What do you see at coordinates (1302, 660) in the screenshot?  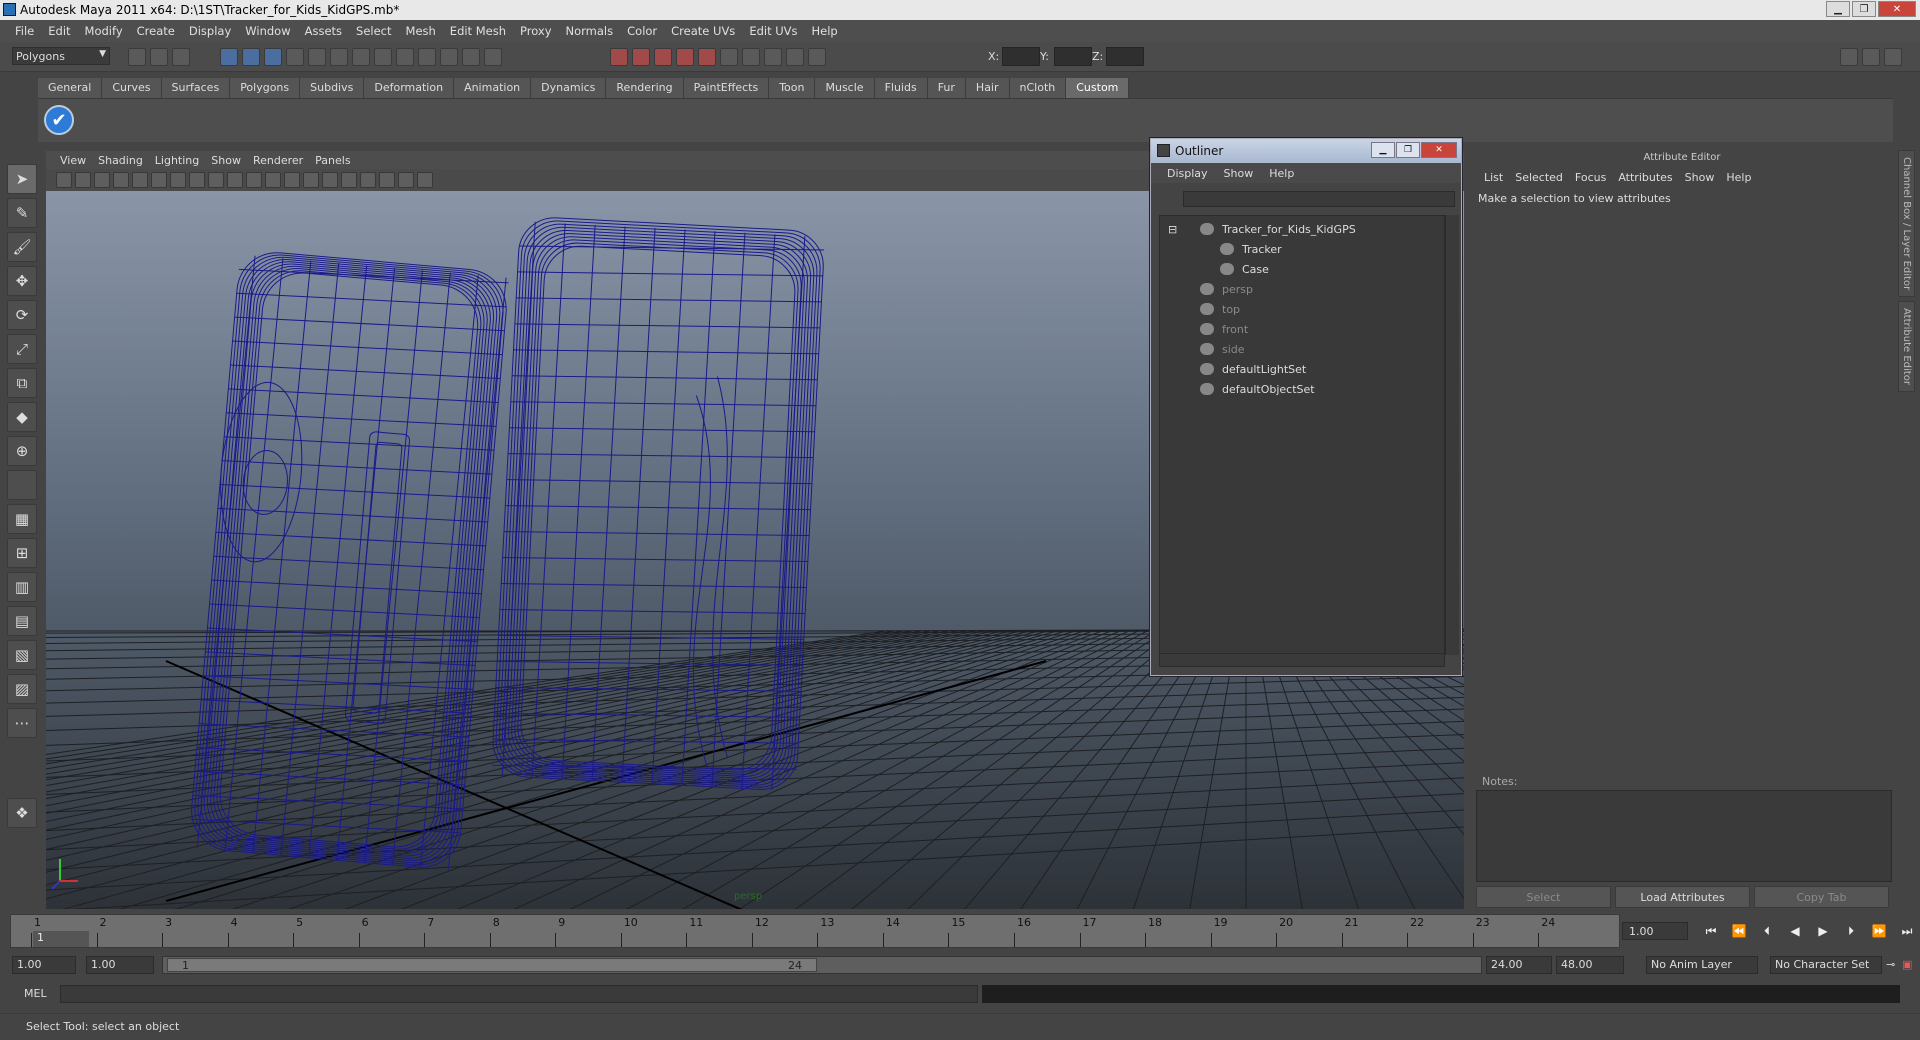 I see `outliner-horizontal-scrollbar` at bounding box center [1302, 660].